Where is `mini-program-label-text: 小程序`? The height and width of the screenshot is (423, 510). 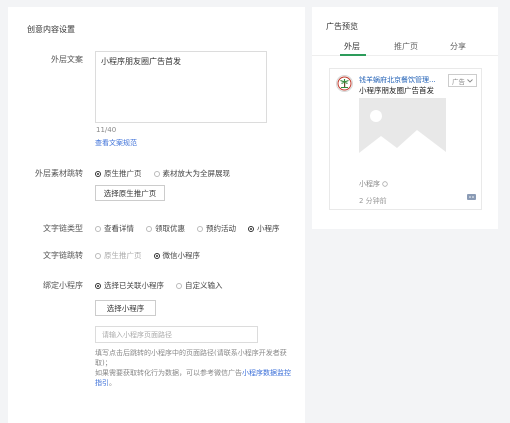 mini-program-label-text: 小程序 is located at coordinates (369, 184).